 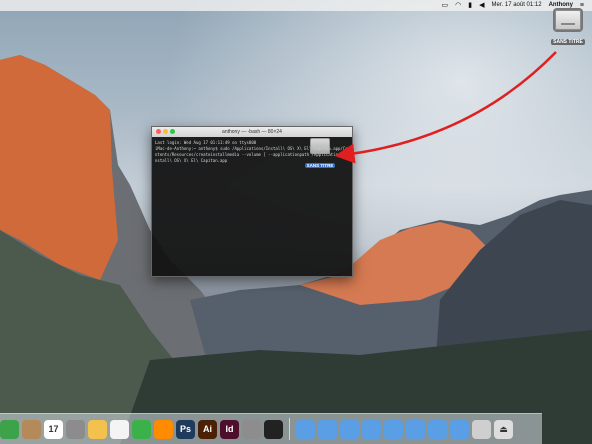 What do you see at coordinates (9, 429) in the screenshot?
I see `facetime-icon` at bounding box center [9, 429].